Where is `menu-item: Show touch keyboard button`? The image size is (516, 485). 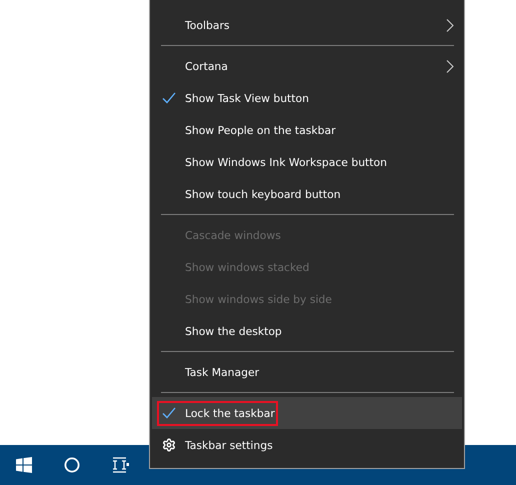
menu-item: Show touch keyboard button is located at coordinates (307, 194).